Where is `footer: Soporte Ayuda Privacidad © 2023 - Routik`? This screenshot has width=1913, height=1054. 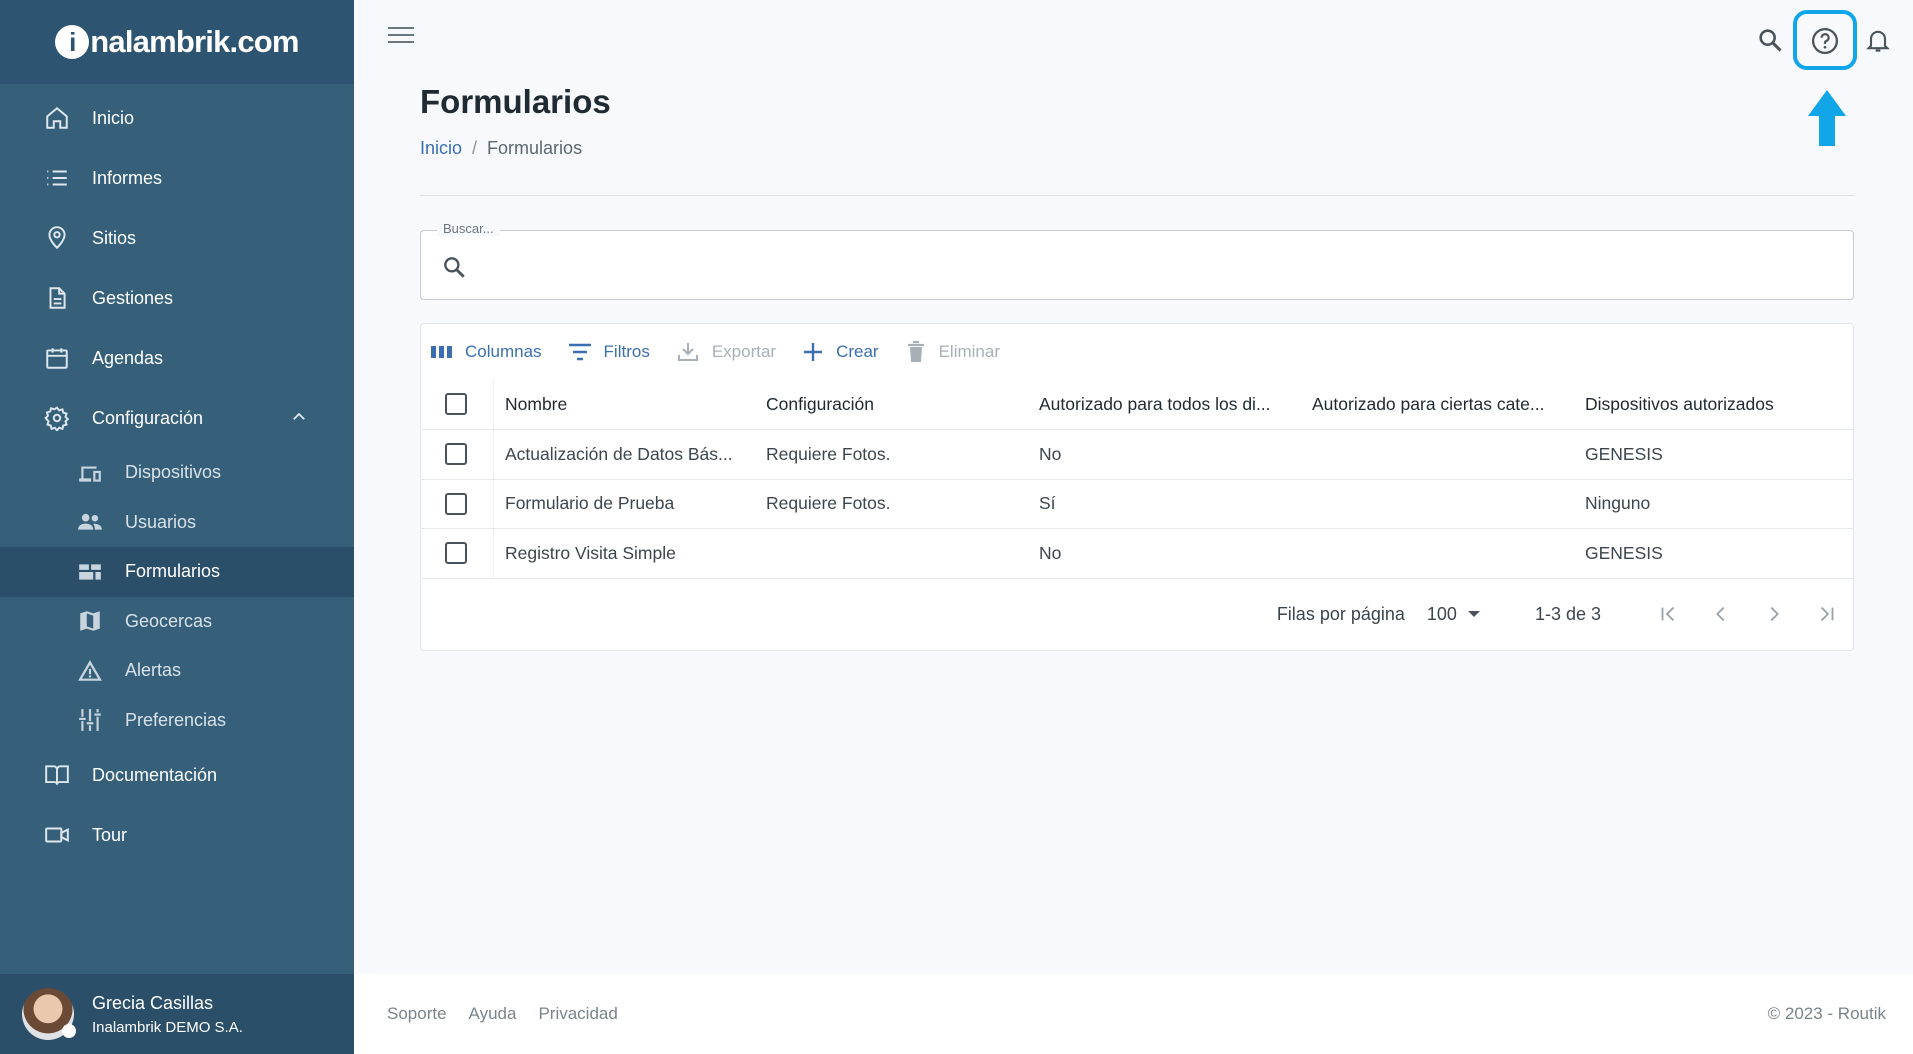
footer: Soporte Ayuda Privacidad © 2023 - Routik is located at coordinates (1133, 1014).